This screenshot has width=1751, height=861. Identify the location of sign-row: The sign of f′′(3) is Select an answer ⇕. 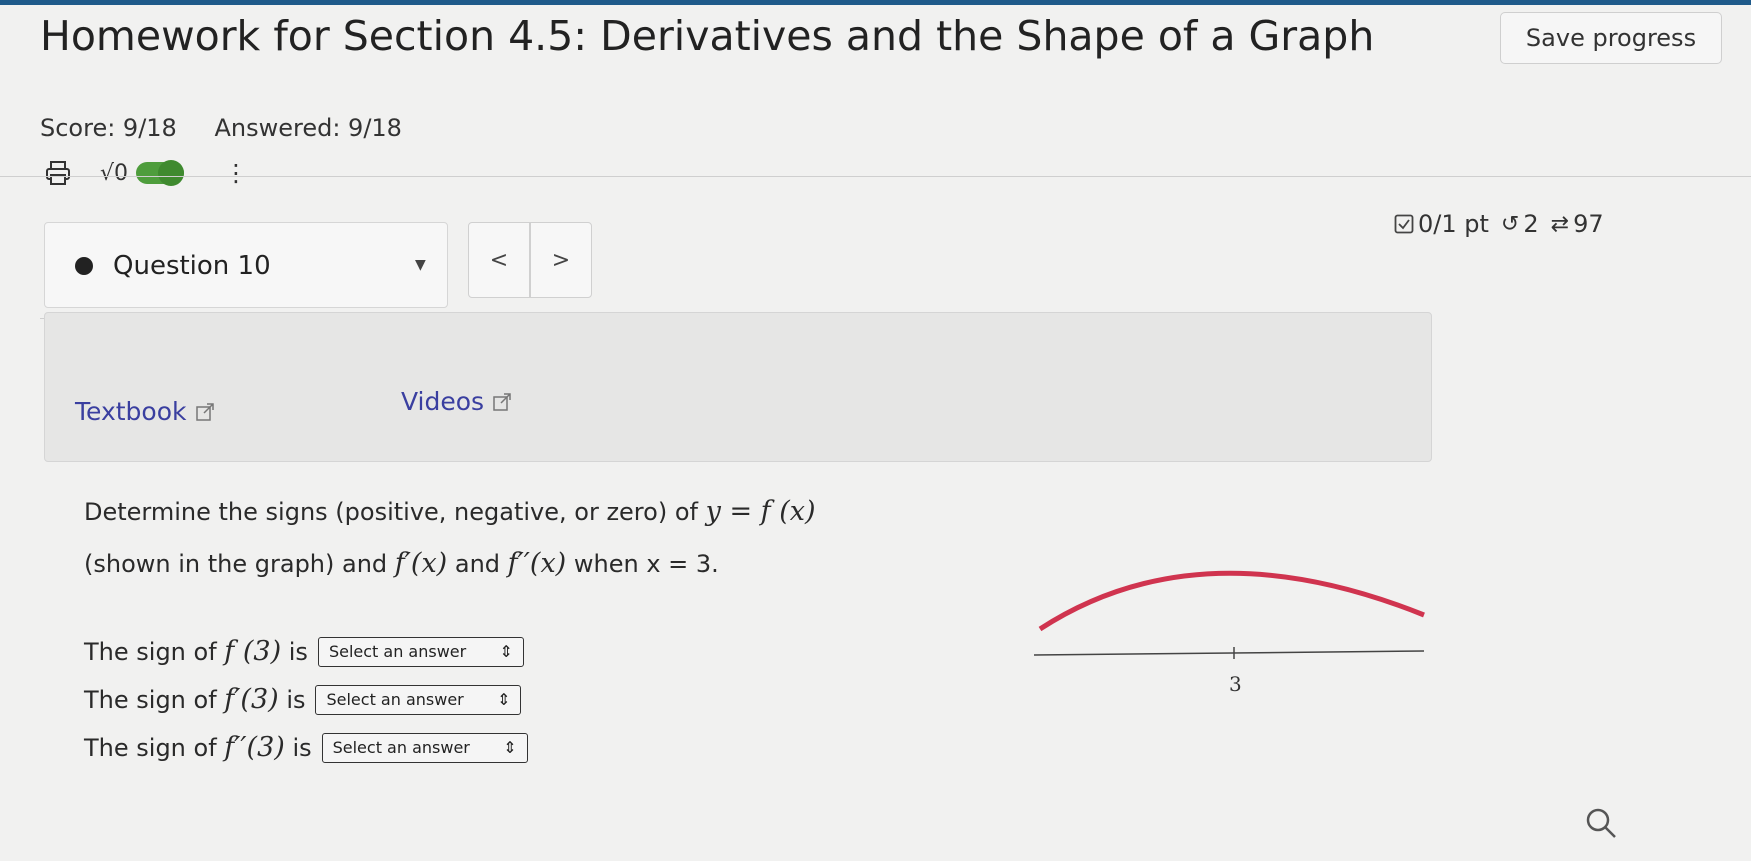
(306, 747).